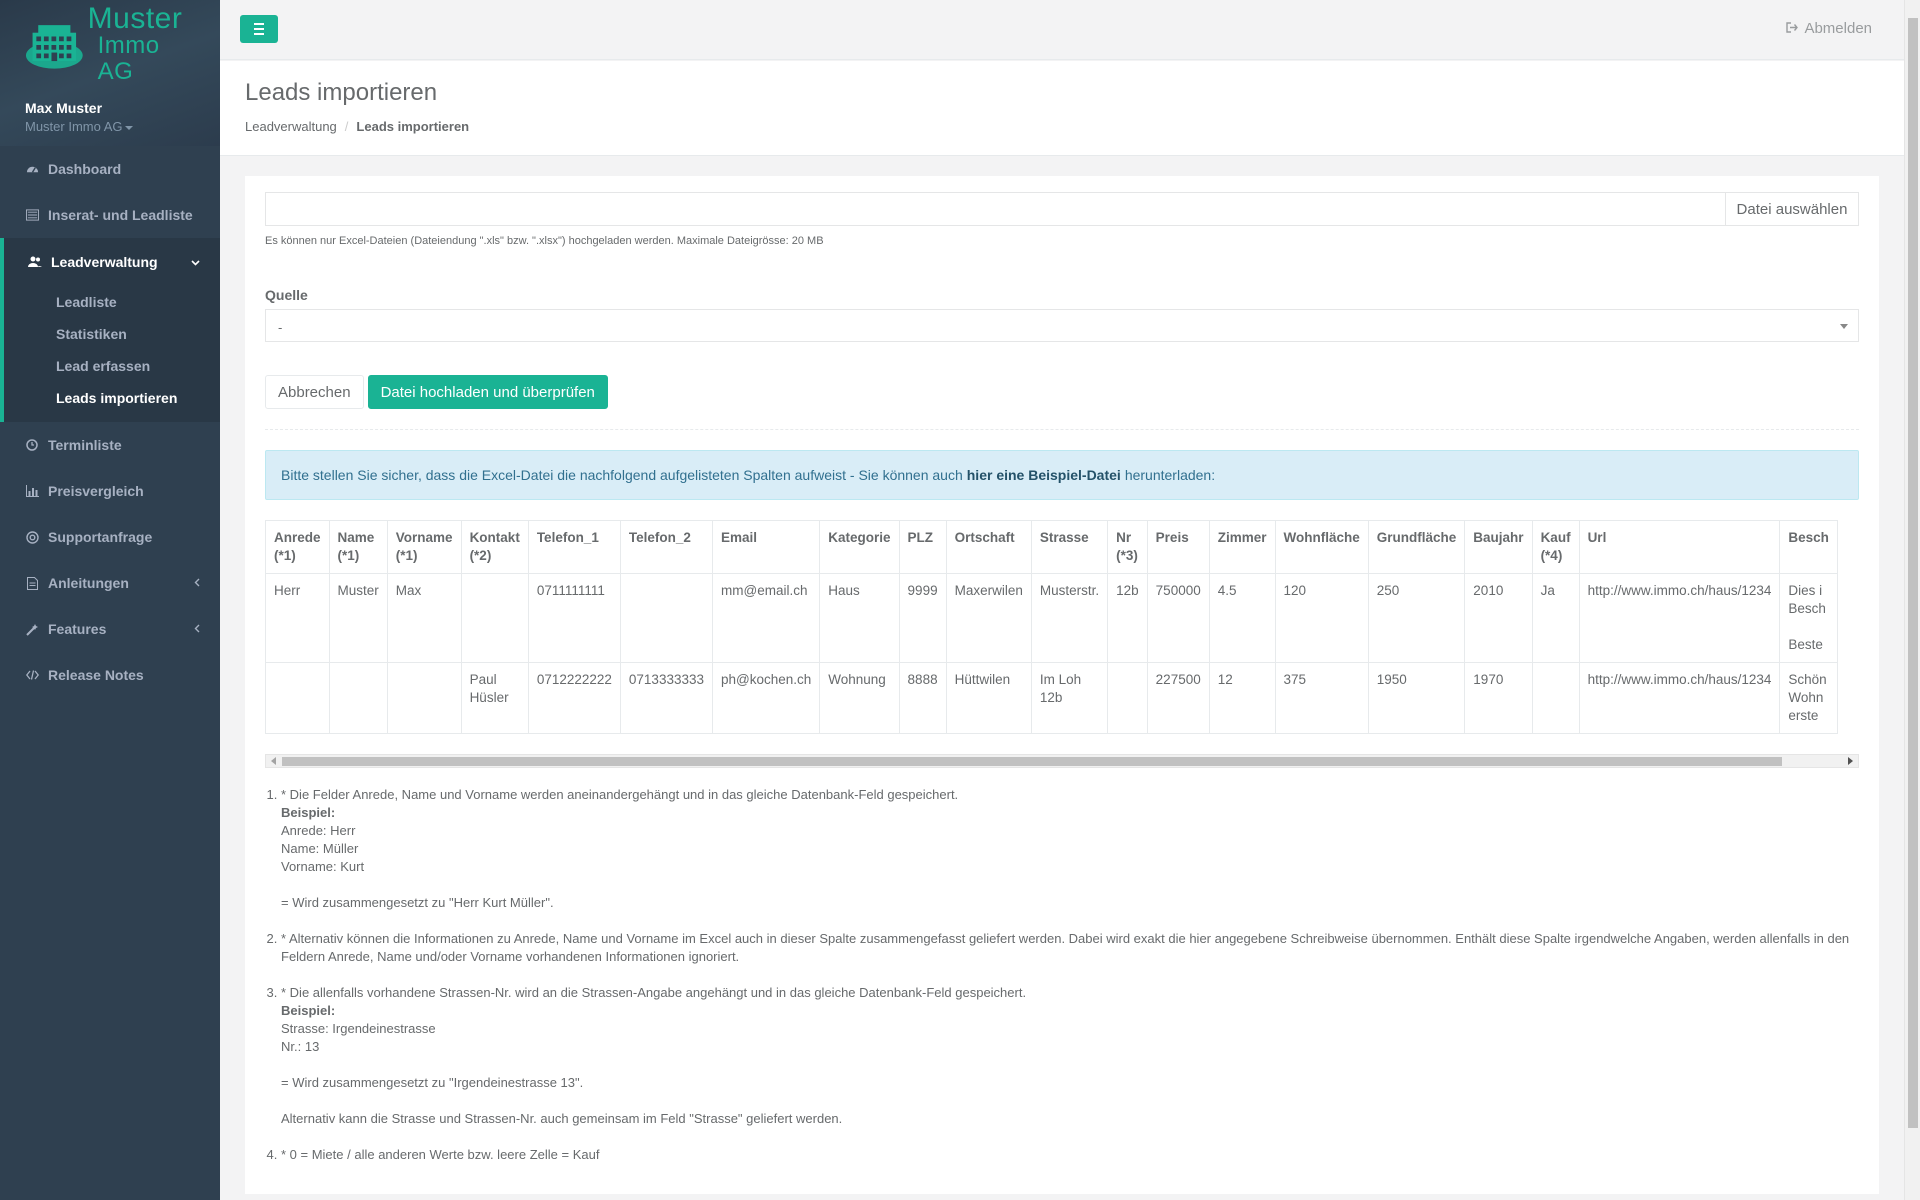 This screenshot has width=1920, height=1200. What do you see at coordinates (1062, 126) in the screenshot?
I see `breadcrumb: Leadverwaltung / Leads importieren` at bounding box center [1062, 126].